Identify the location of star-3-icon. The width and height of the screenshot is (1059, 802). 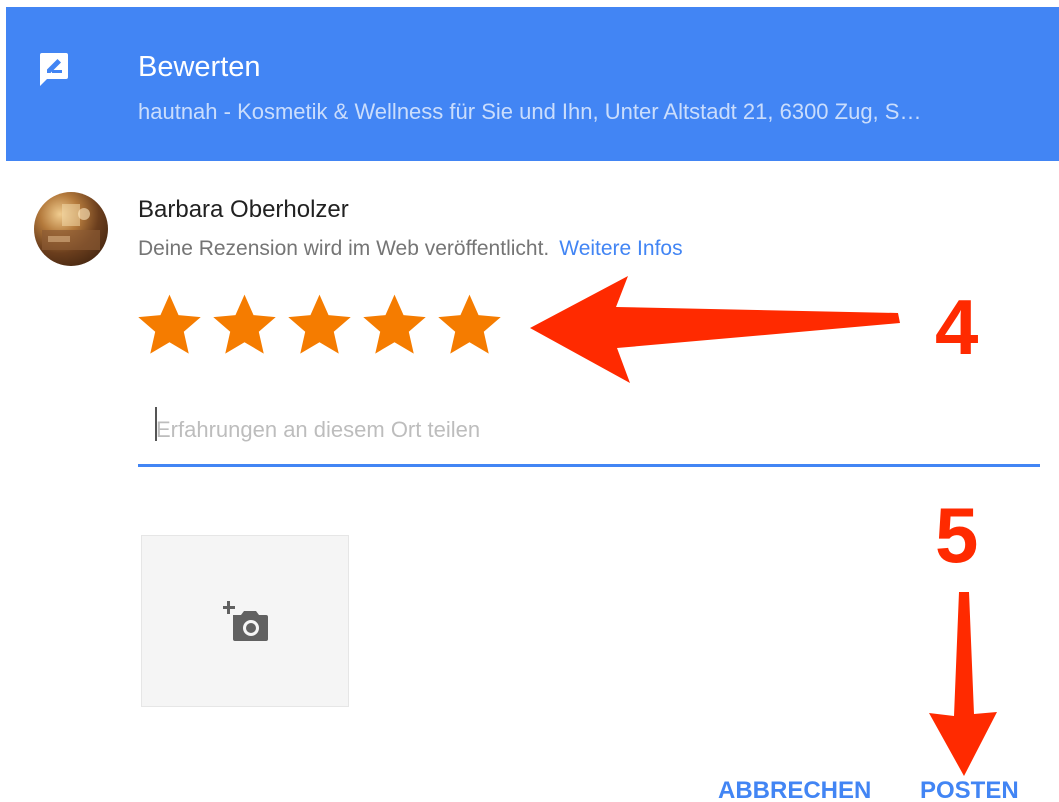
(319, 325).